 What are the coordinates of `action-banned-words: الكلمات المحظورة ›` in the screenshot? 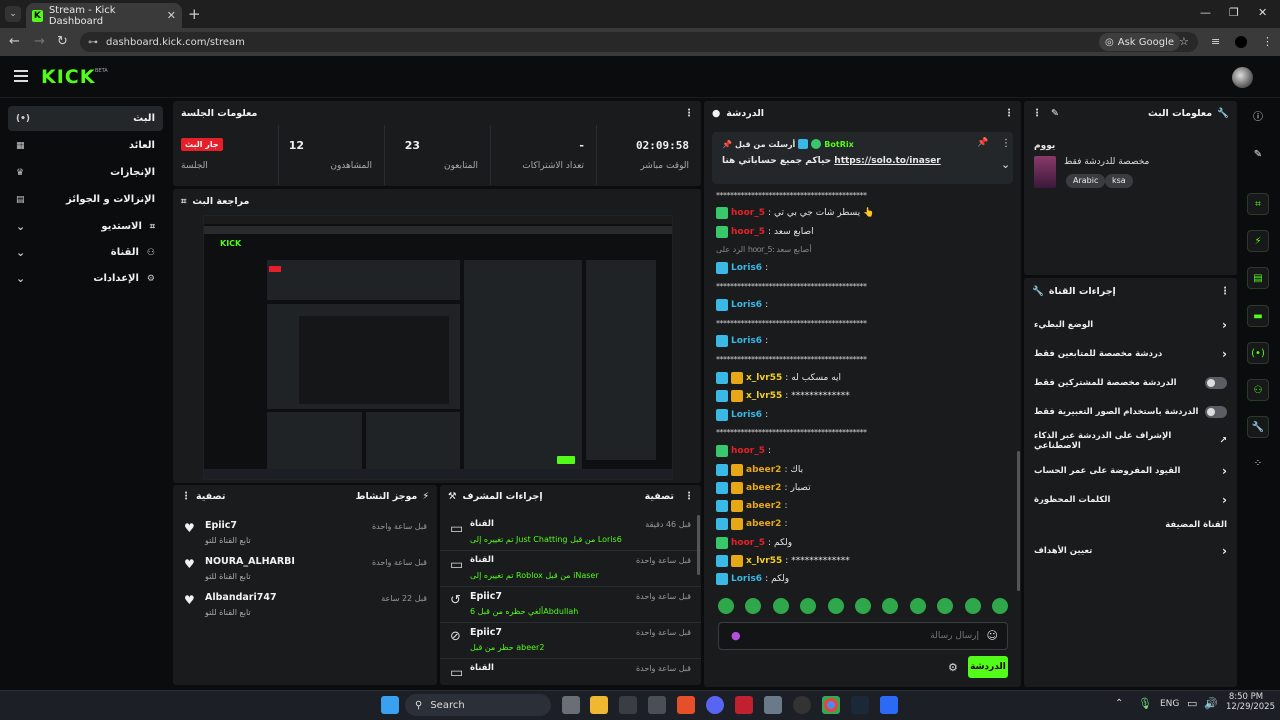 It's located at (1130, 500).